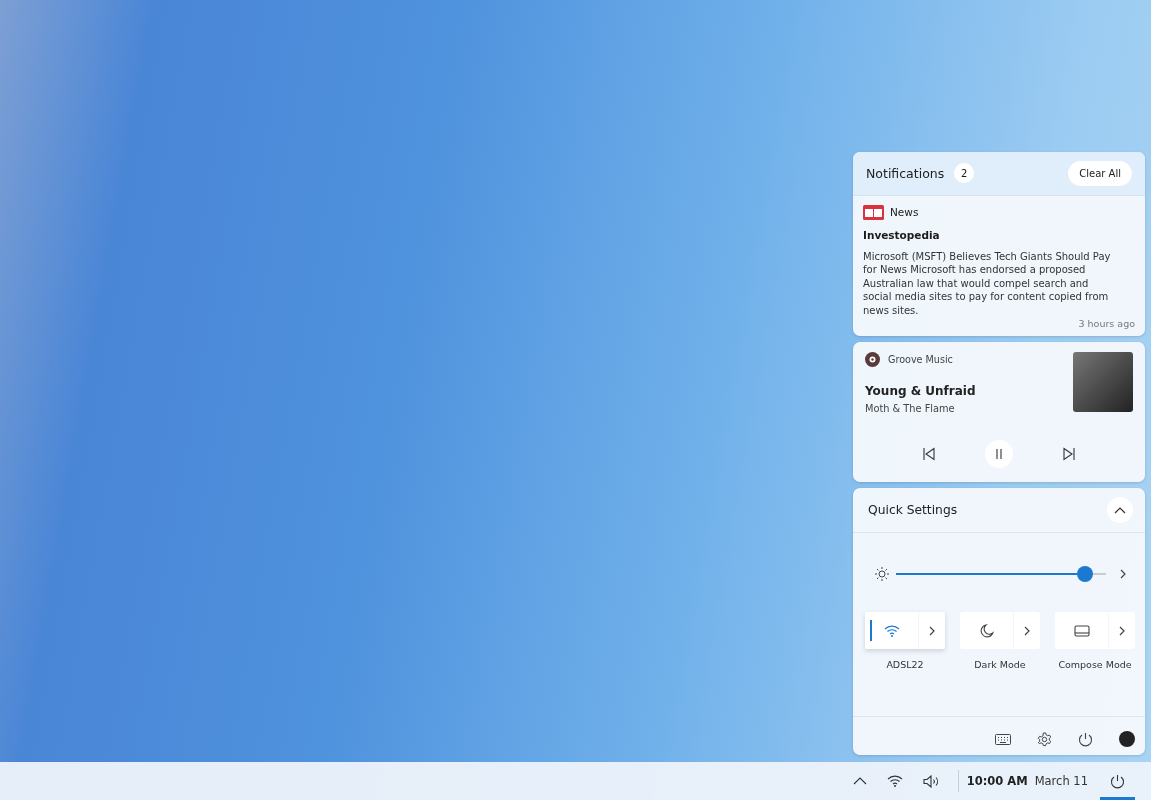 Image resolution: width=1151 pixels, height=800 pixels. What do you see at coordinates (910, 408) in the screenshot?
I see `artist-name: Moth & The Flame` at bounding box center [910, 408].